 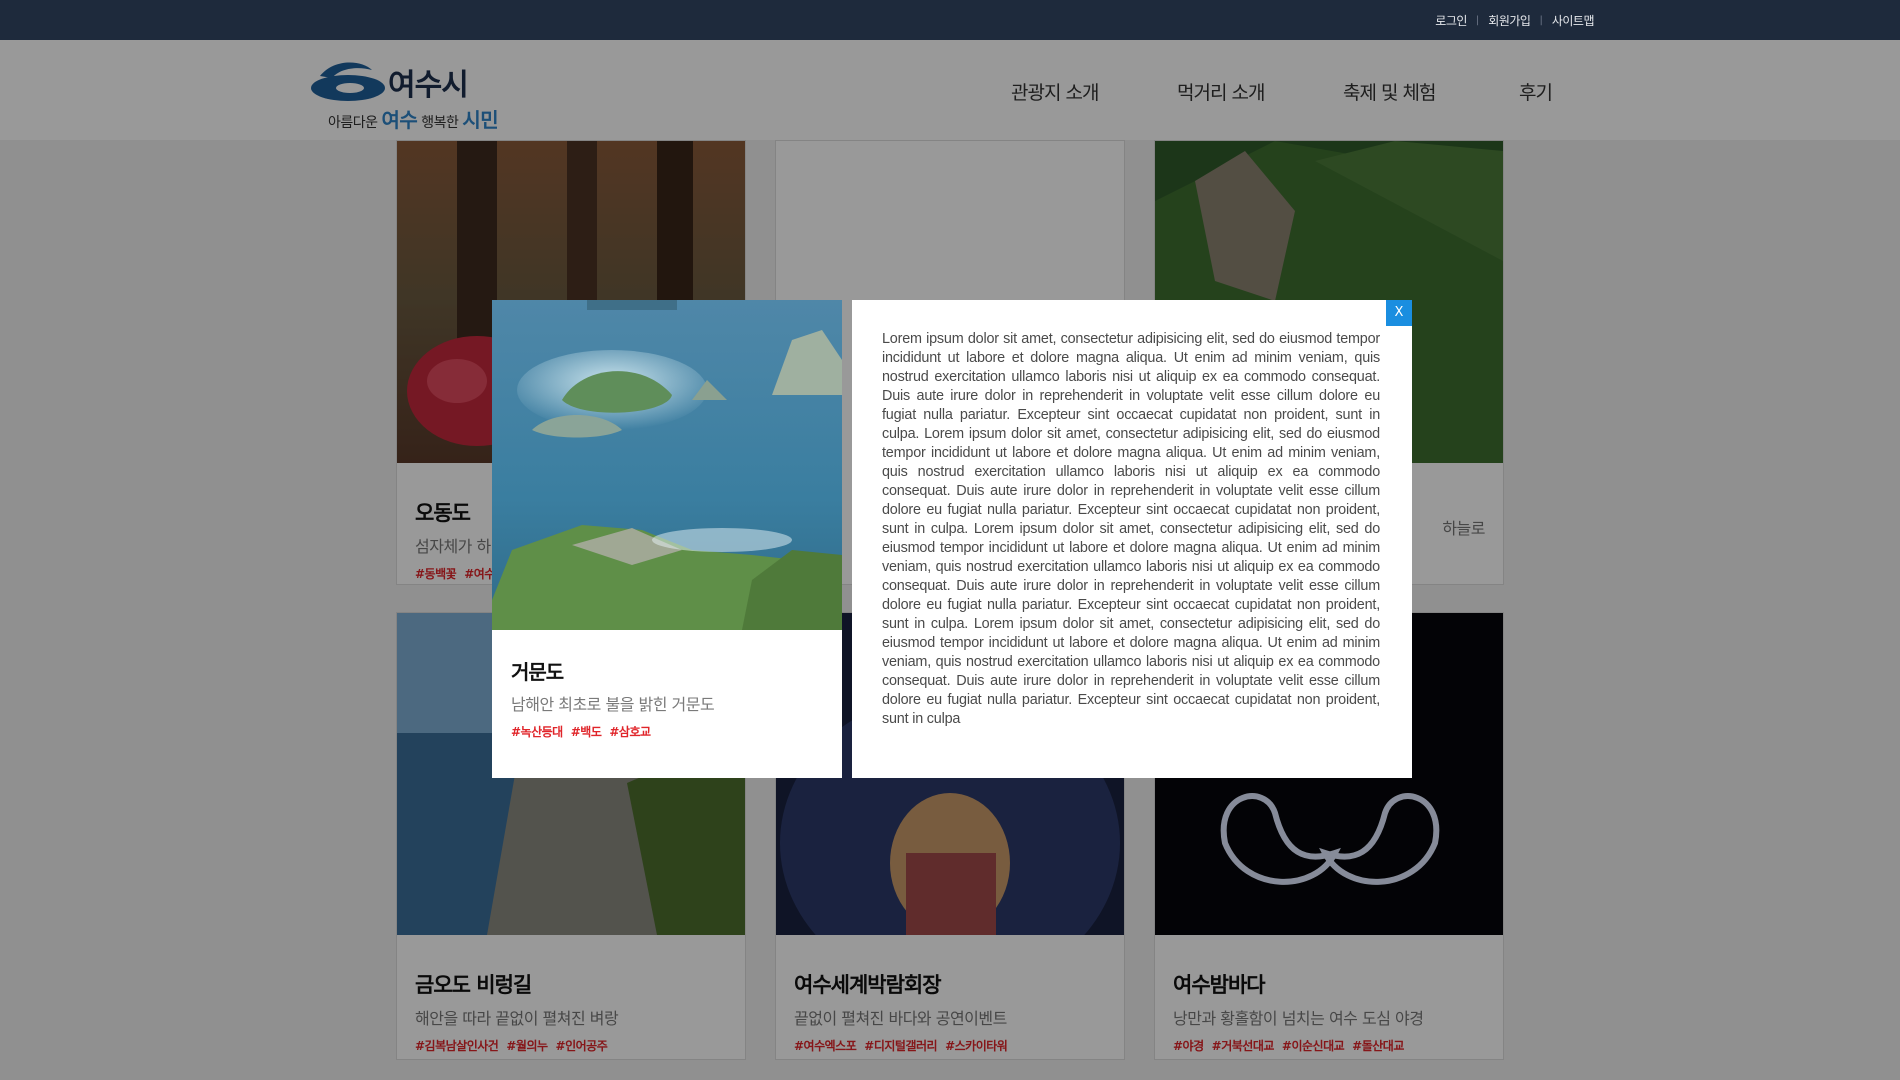 What do you see at coordinates (1451, 20) in the screenshot?
I see `login-link: 로그인` at bounding box center [1451, 20].